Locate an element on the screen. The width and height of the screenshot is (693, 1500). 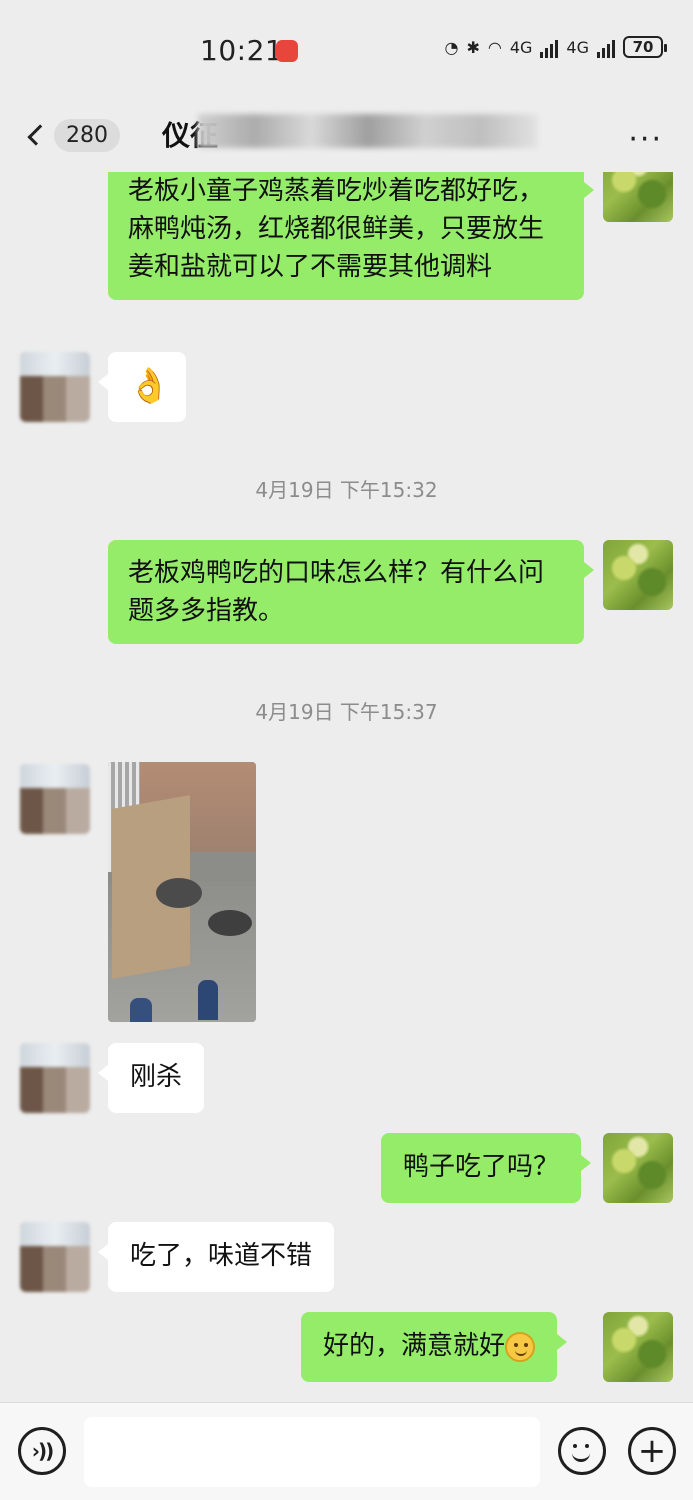
more-actions-button: + is located at coordinates (652, 1451).